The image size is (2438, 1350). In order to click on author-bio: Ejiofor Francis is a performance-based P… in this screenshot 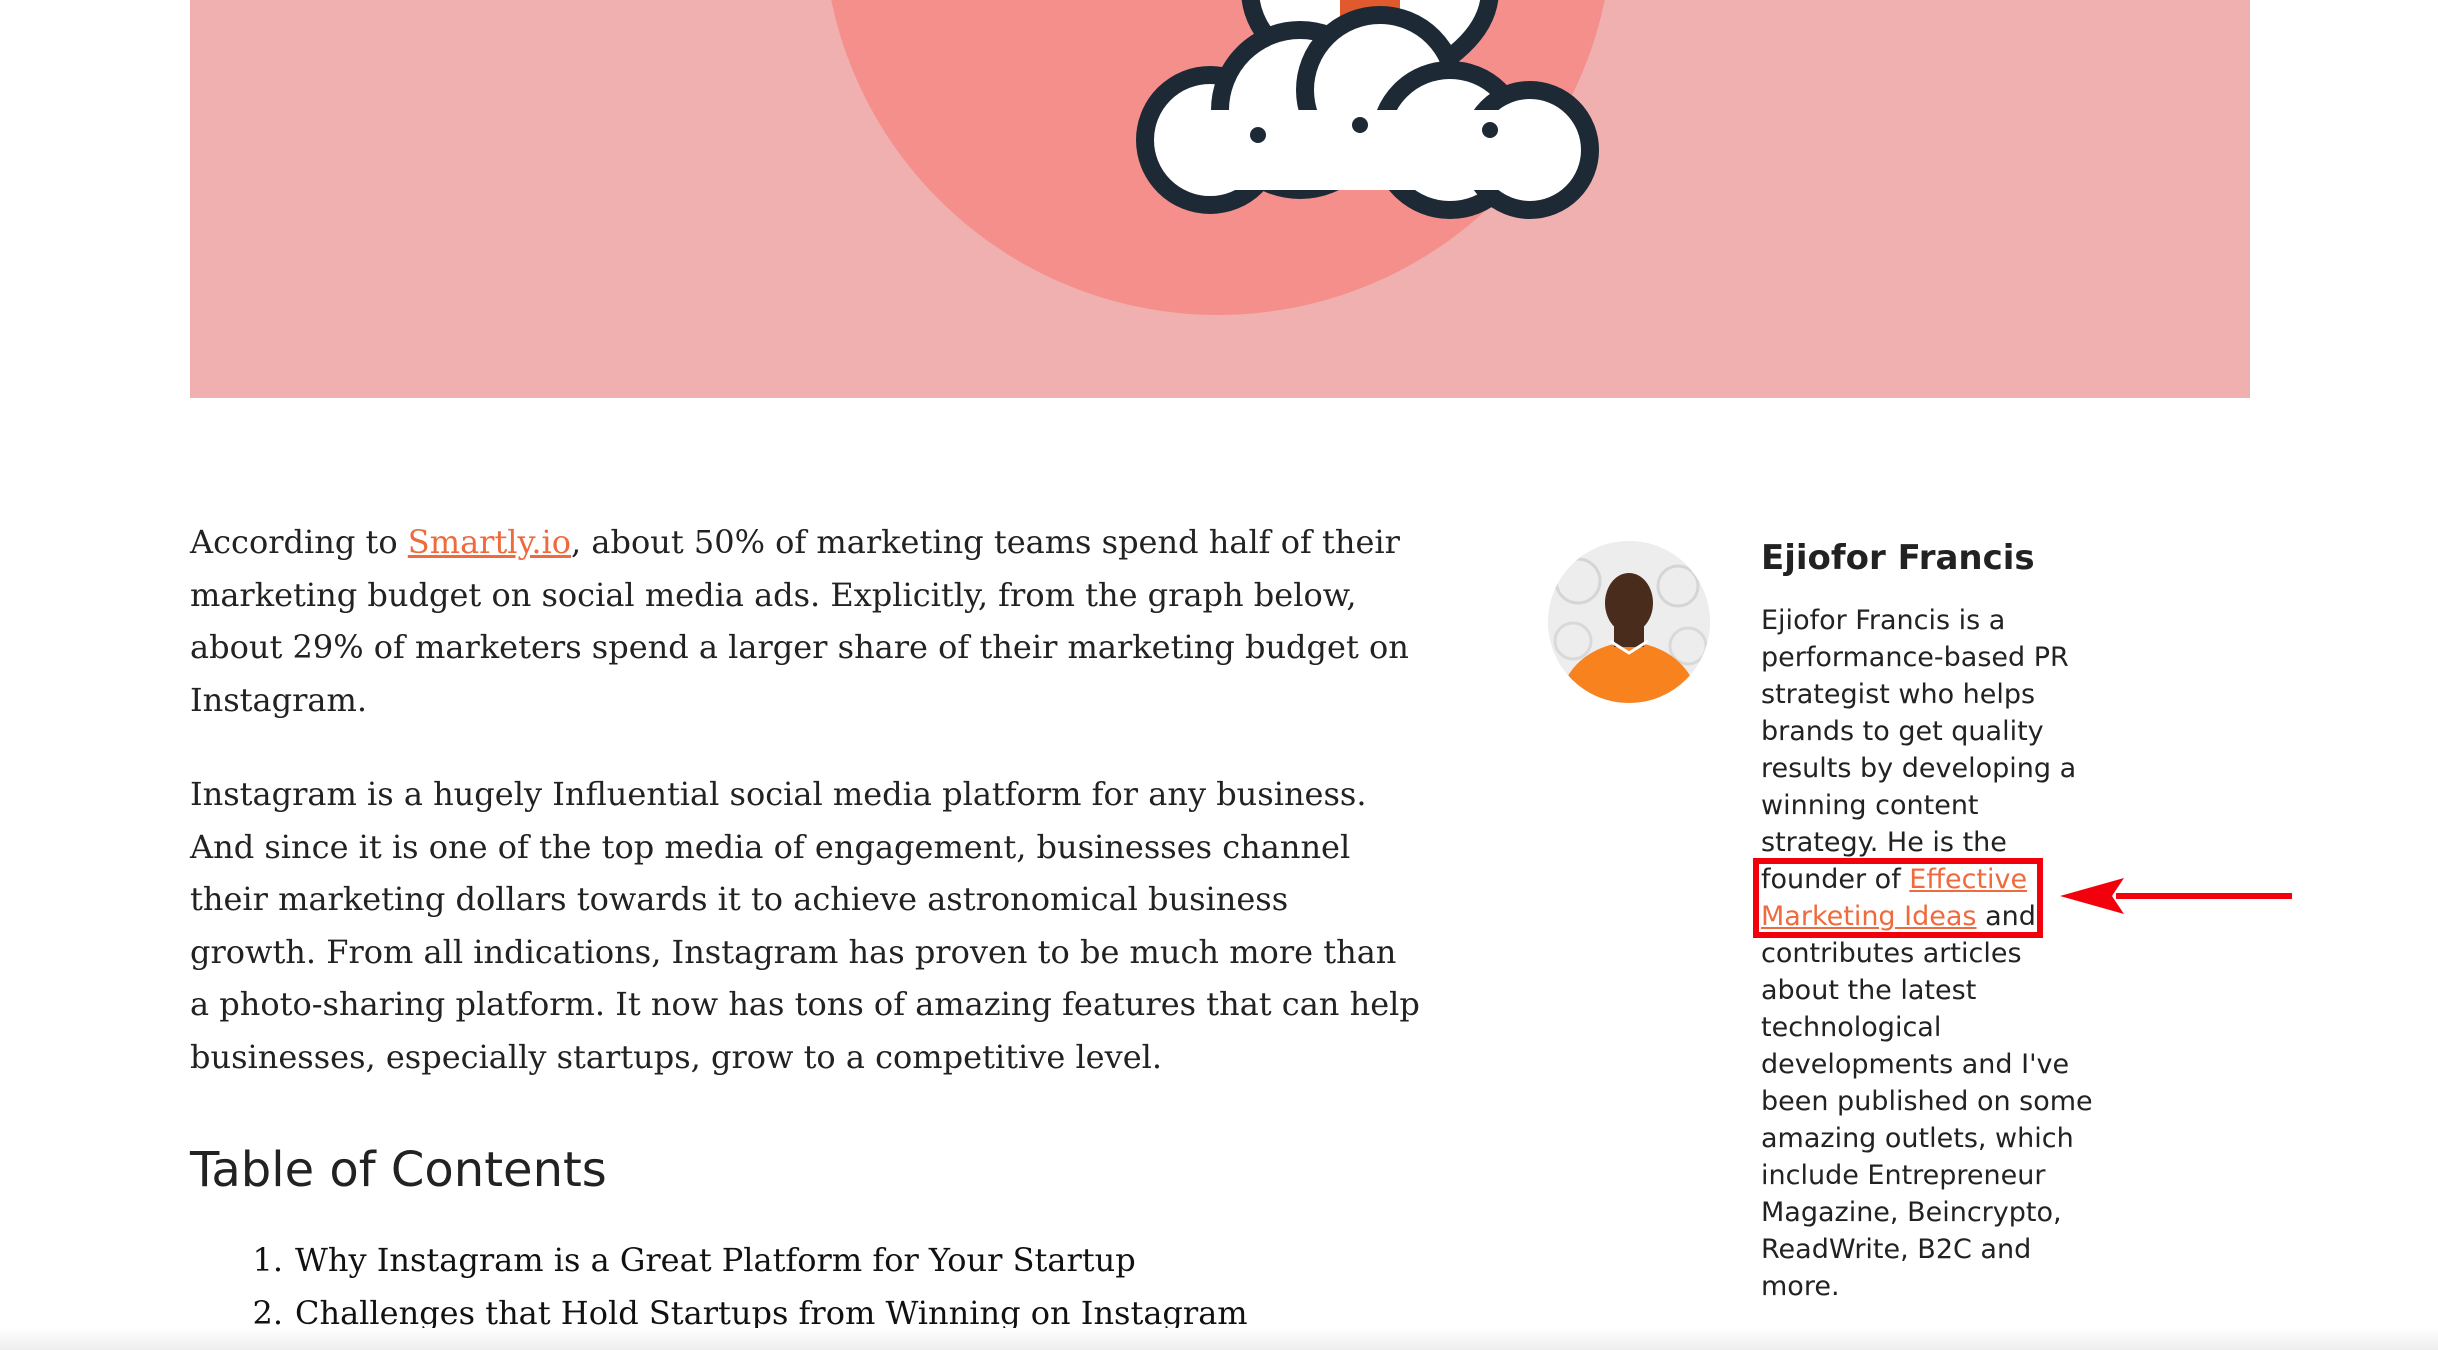, I will do `click(1931, 953)`.